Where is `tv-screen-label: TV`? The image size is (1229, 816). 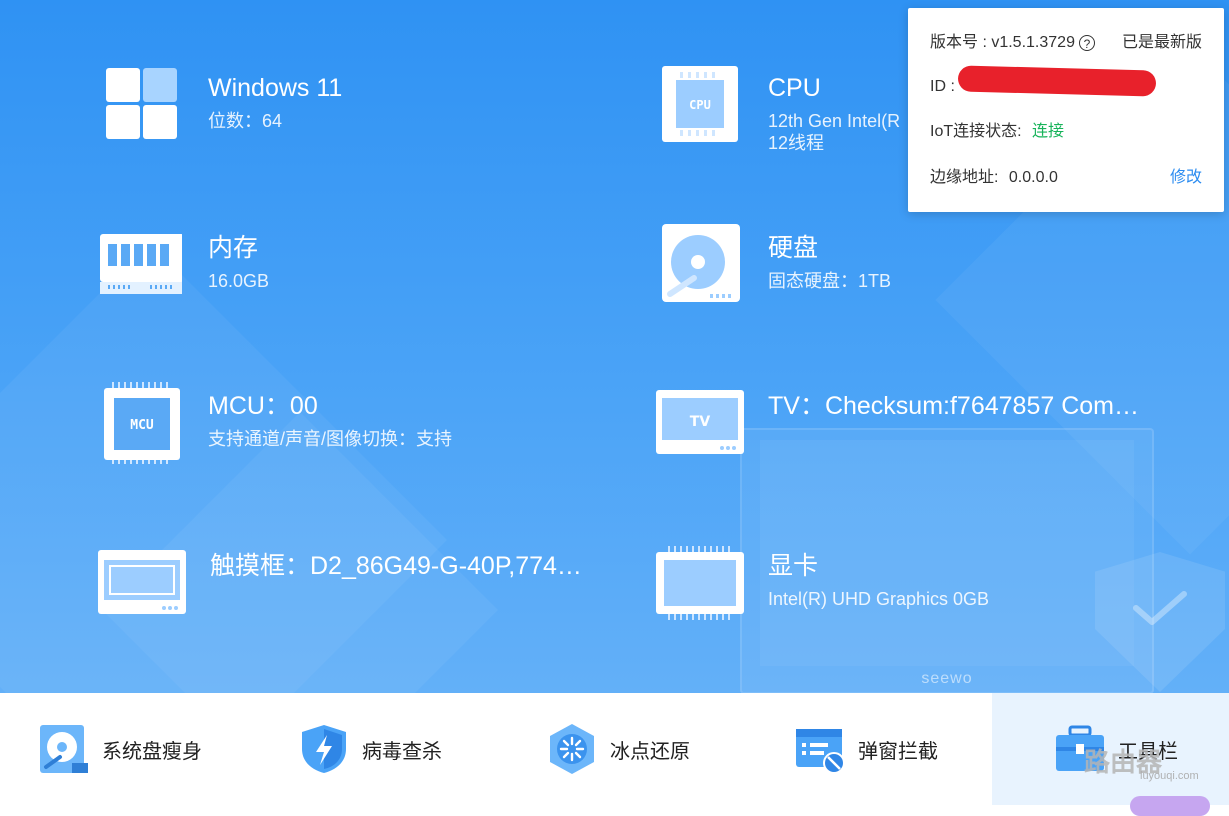
tv-screen-label: TV is located at coordinates (700, 422).